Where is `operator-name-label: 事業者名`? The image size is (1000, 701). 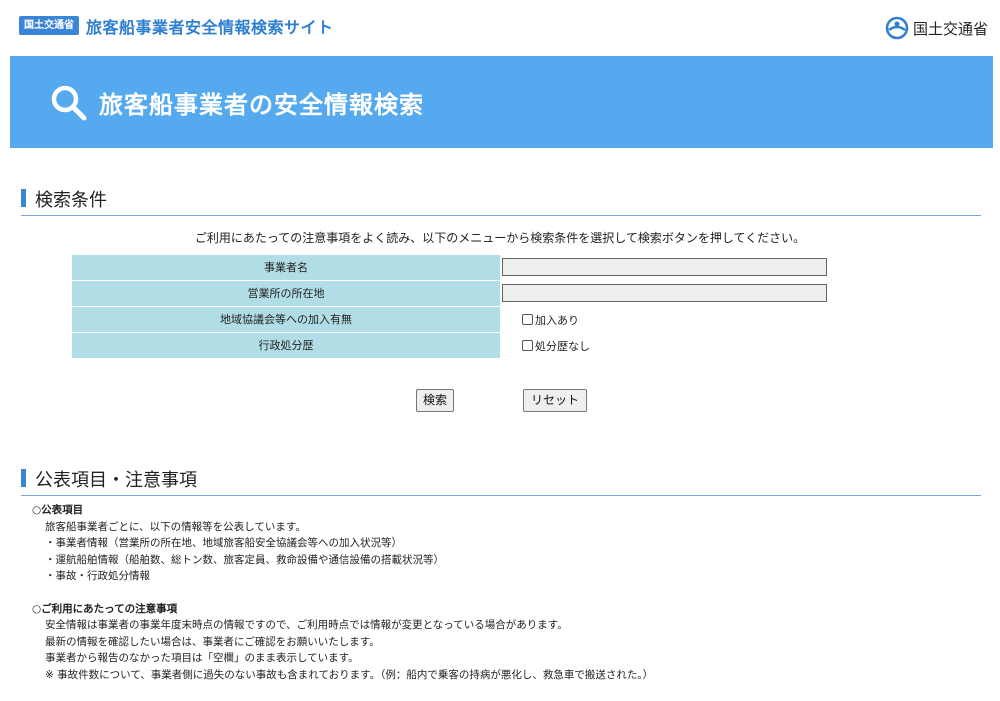 operator-name-label: 事業者名 is located at coordinates (286, 267).